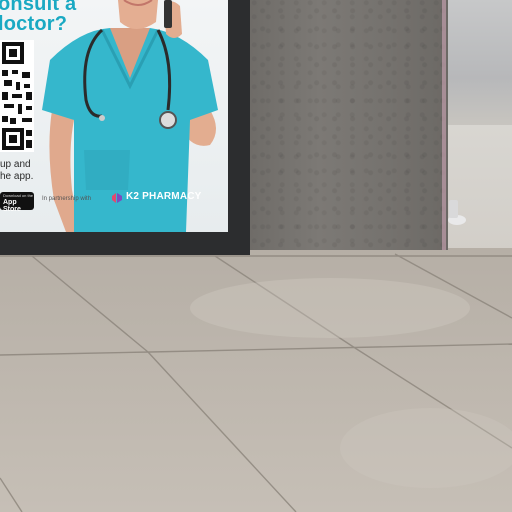 This screenshot has height=512, width=512. I want to click on partner-text: In partnership with, so click(67, 199).